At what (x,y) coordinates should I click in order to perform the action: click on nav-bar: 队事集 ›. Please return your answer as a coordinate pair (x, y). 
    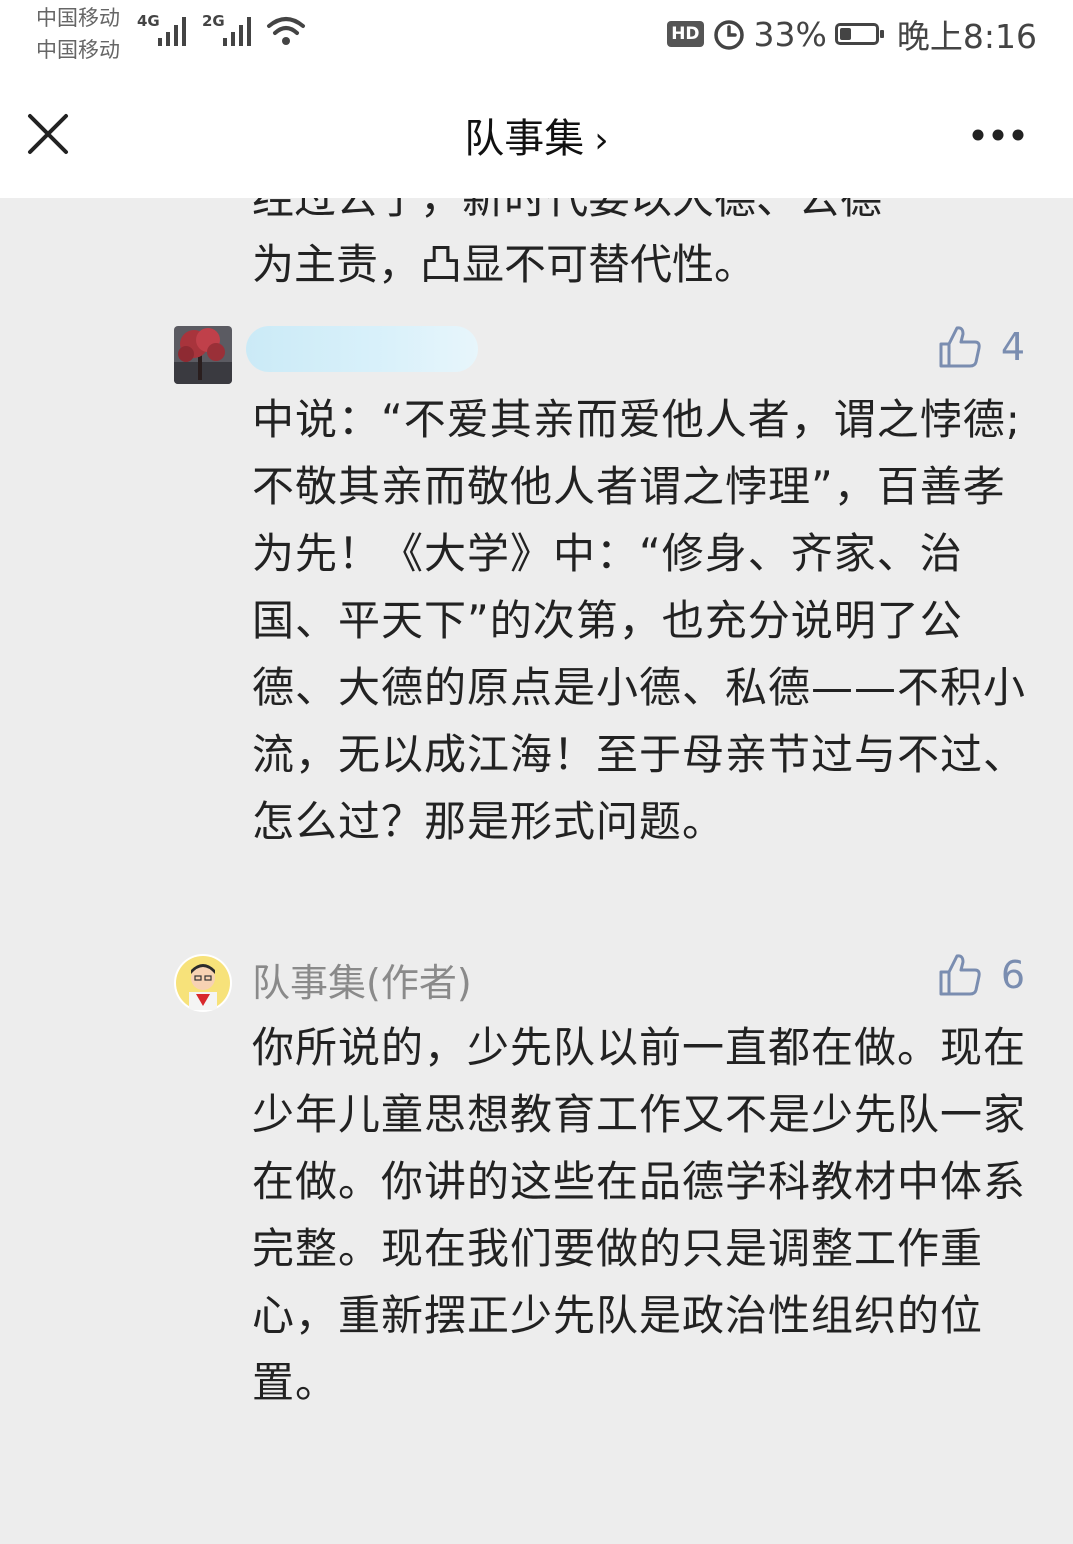
    Looking at the image, I should click on (536, 134).